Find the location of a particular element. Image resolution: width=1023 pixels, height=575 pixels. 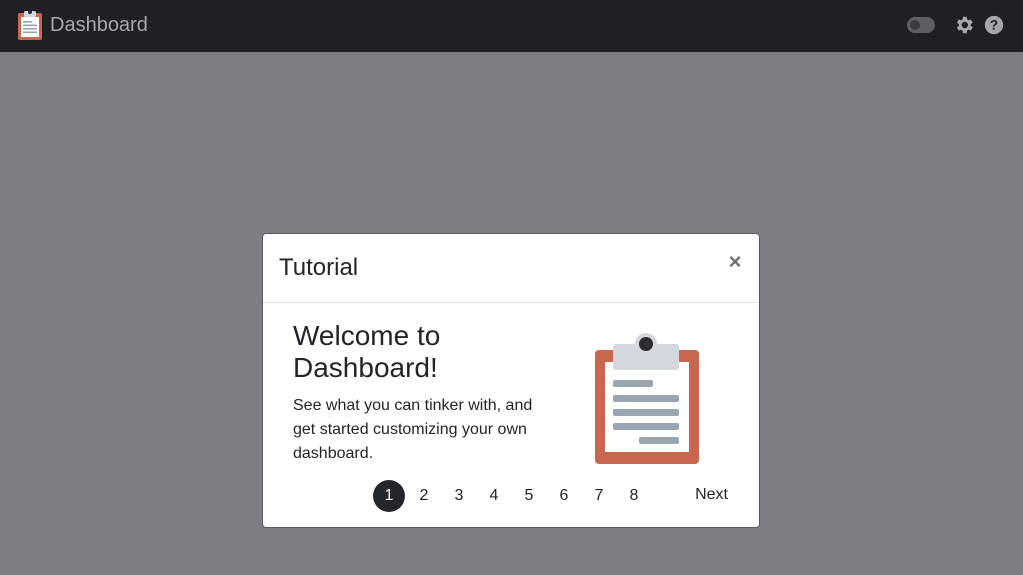

page-7-button: 7 is located at coordinates (599, 496).